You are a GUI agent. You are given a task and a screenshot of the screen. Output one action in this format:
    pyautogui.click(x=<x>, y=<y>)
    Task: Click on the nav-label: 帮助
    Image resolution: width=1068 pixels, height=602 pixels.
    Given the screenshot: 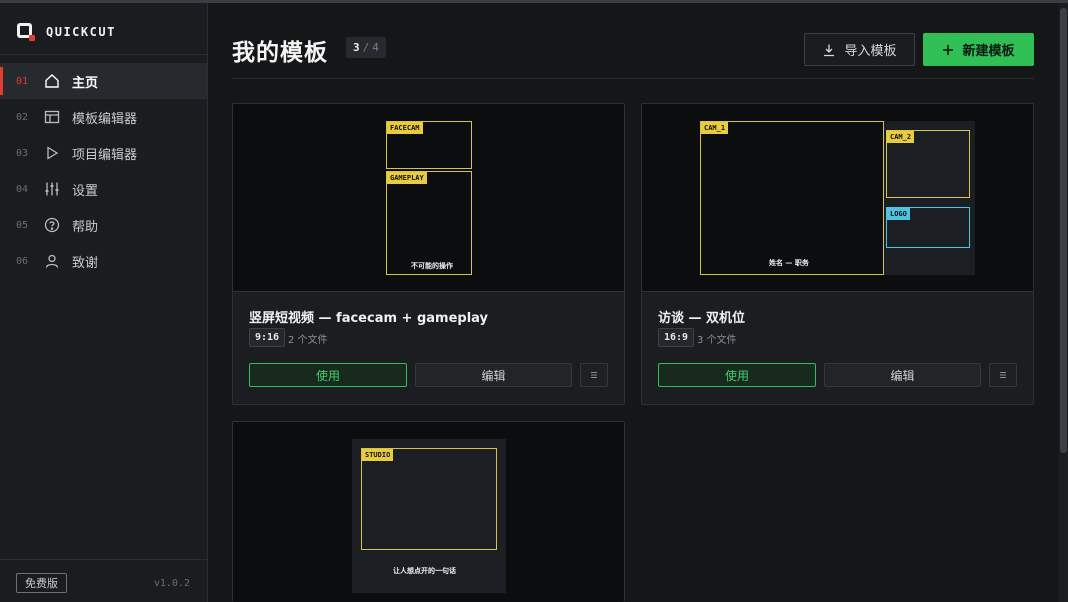 What is the action you would take?
    pyautogui.click(x=85, y=227)
    